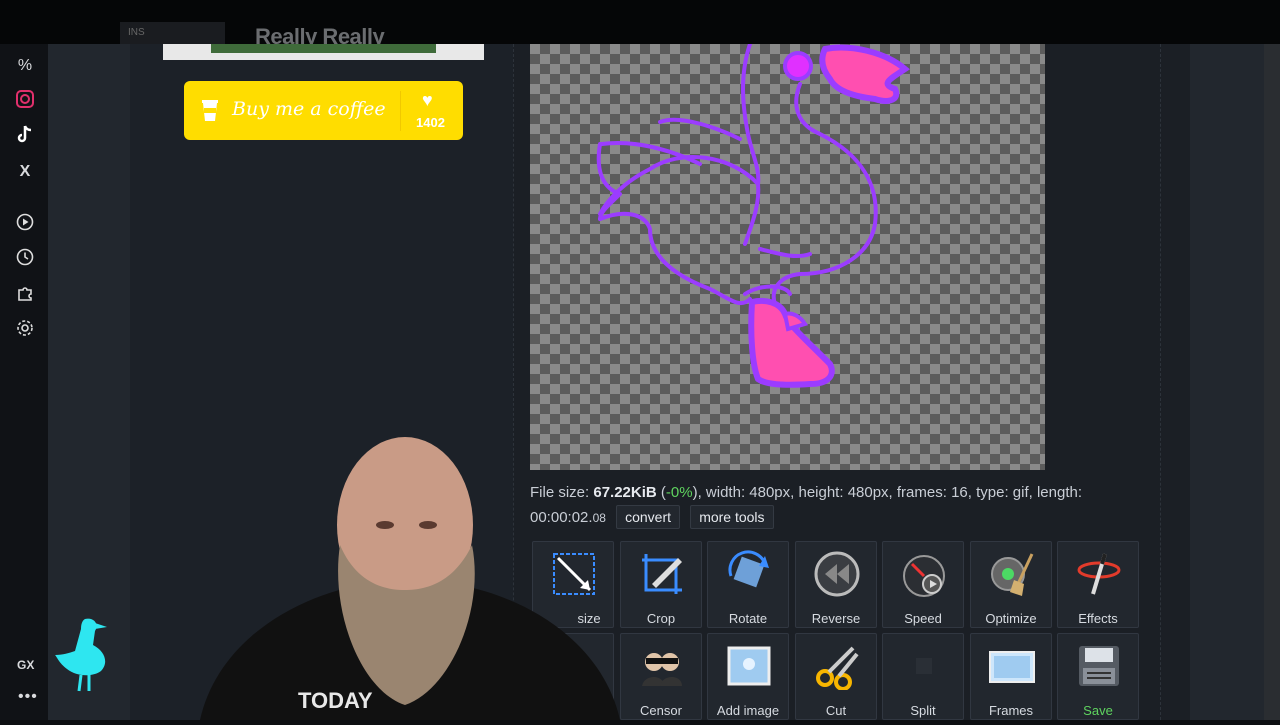  I want to click on tool-speed-button: Speed, so click(923, 584).